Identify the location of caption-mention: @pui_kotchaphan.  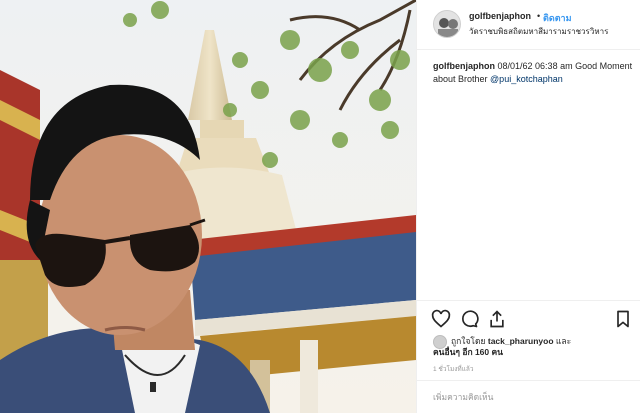
(526, 79).